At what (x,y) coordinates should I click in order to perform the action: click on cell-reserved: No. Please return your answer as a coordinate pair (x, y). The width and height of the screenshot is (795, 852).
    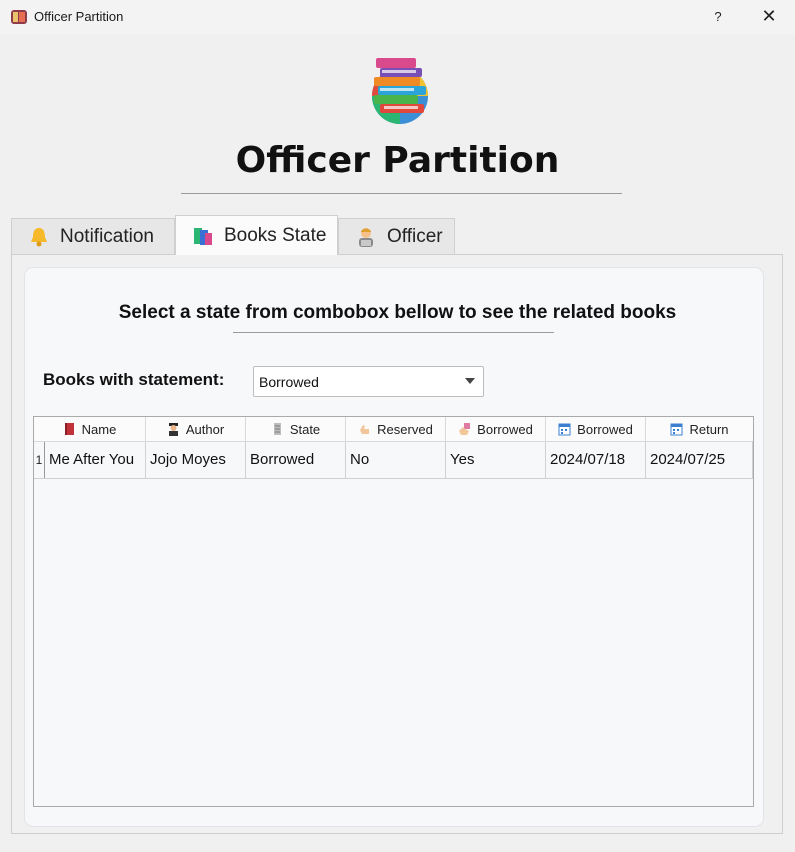
    Looking at the image, I should click on (396, 460).